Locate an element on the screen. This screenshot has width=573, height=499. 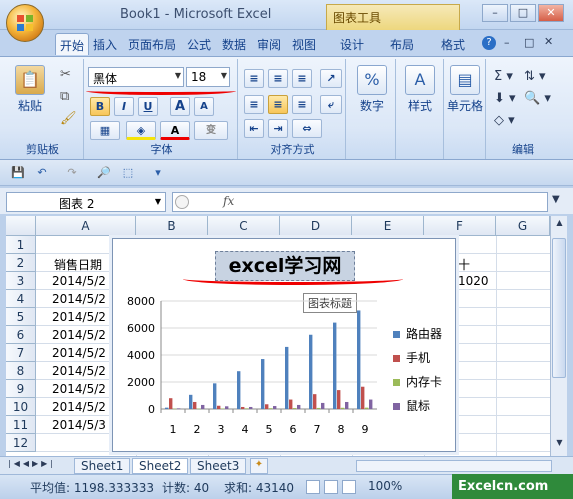
tab-page-layout: 页面布局 is located at coordinates (152, 44).